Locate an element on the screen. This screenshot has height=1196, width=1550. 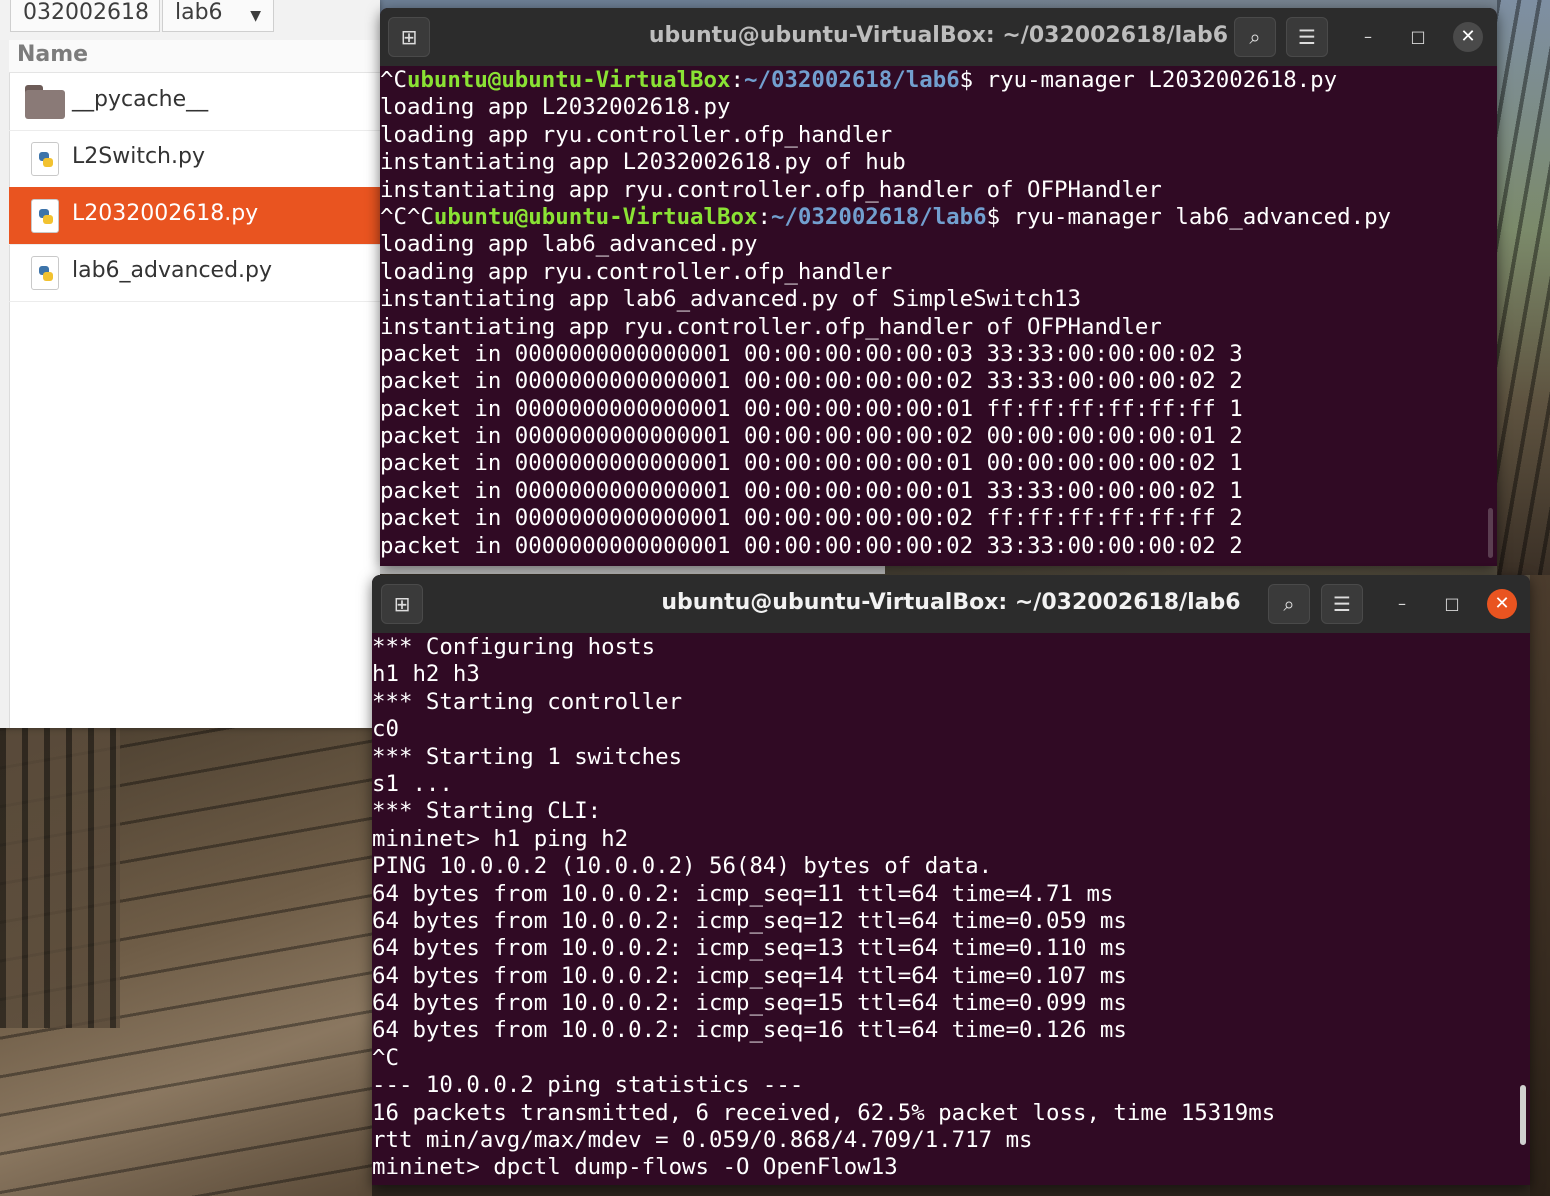
file-row-l2032002618-selected: L2032002618.py is located at coordinates (194, 216).